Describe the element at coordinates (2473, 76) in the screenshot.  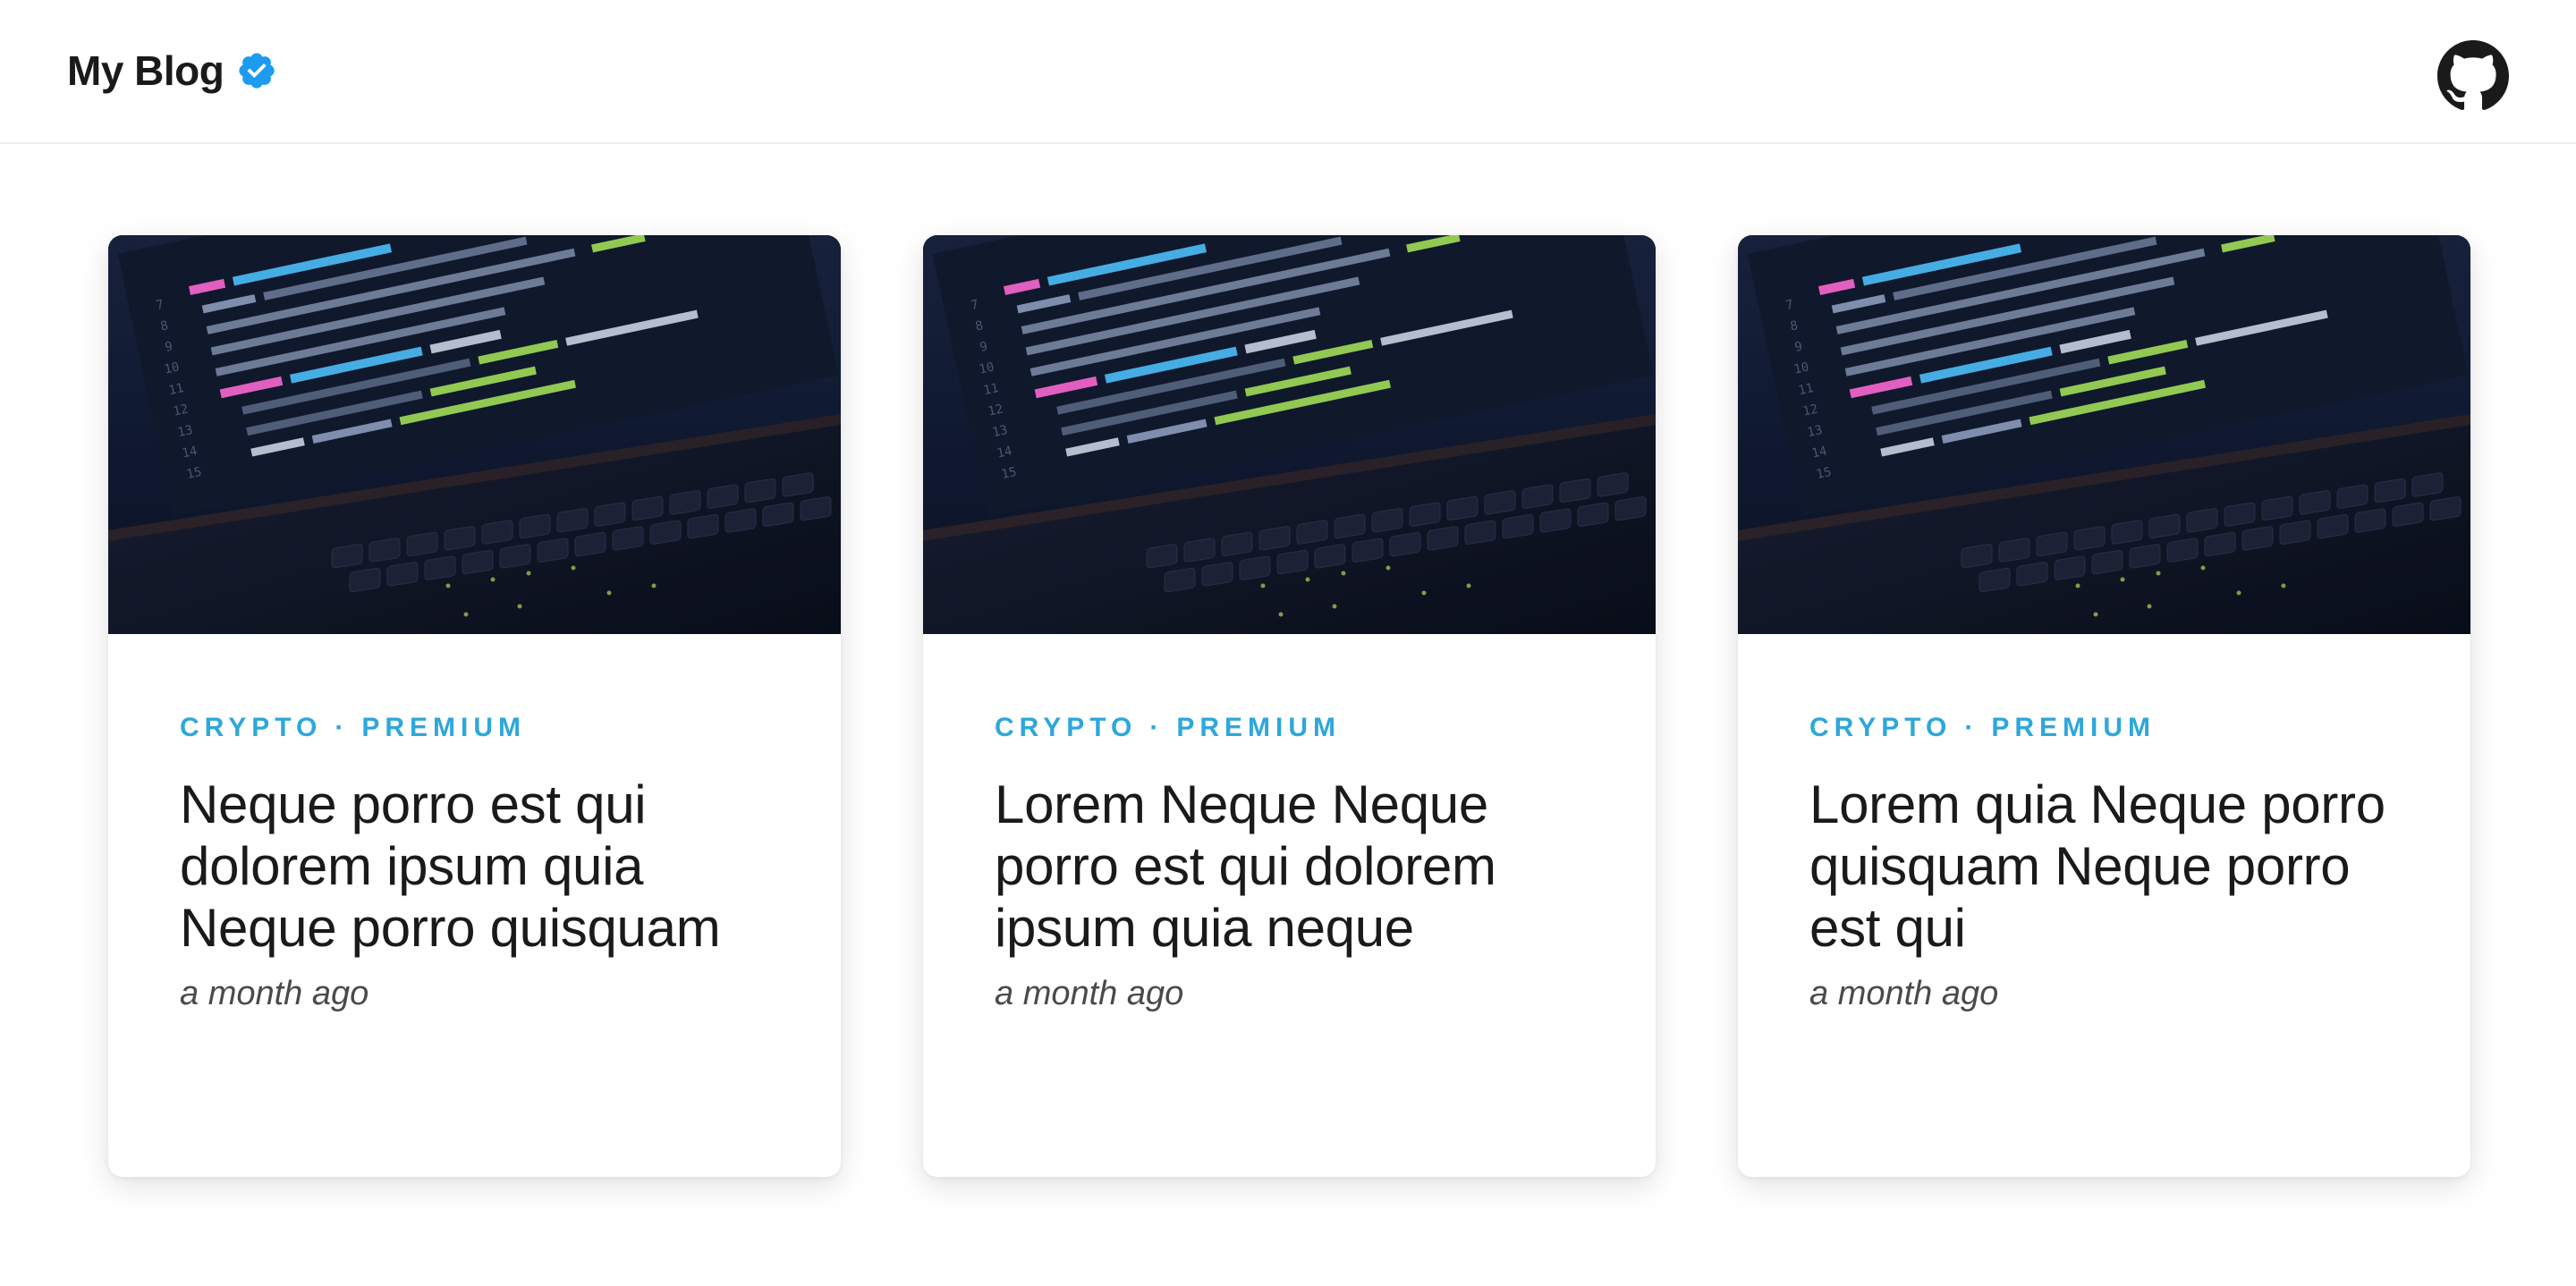
I see `github-icon` at that location.